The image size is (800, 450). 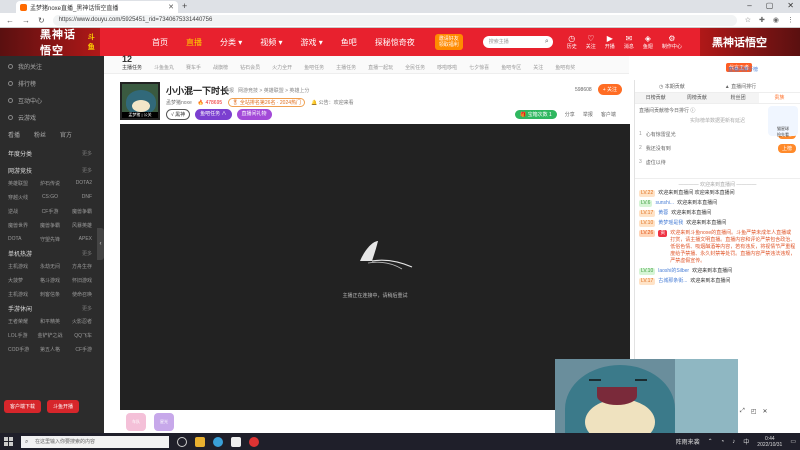 What do you see at coordinates (764, 411) in the screenshot?
I see `close-icon: ✕` at bounding box center [764, 411].